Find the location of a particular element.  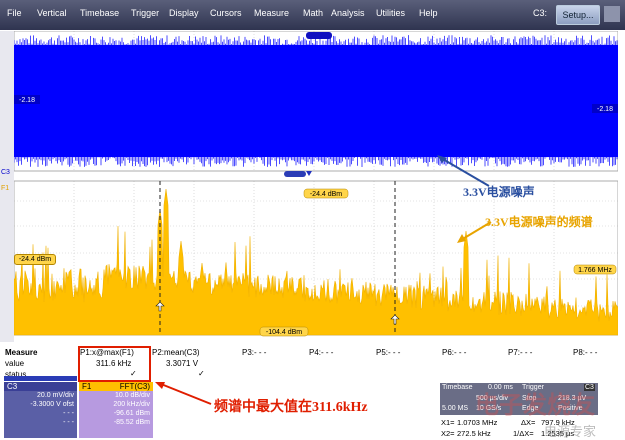

f1-right-marker: 1.766 MHz is located at coordinates (595, 269).